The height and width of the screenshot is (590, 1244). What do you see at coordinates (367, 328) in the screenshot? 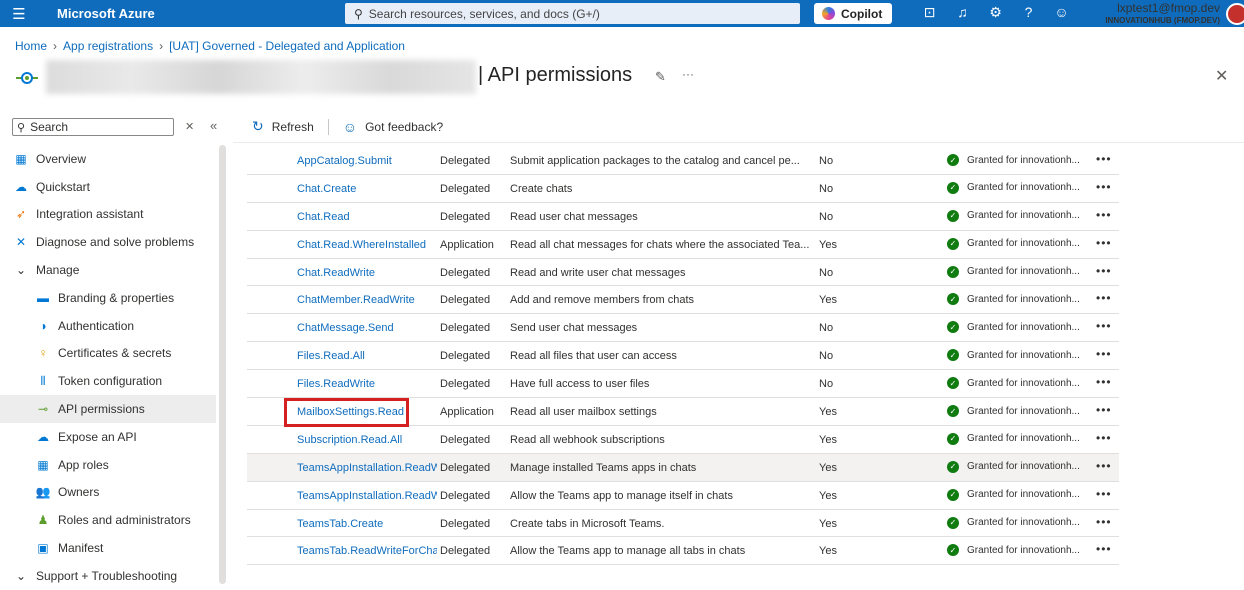
I see `permission-name-link: ChatMessage.Send` at bounding box center [367, 328].